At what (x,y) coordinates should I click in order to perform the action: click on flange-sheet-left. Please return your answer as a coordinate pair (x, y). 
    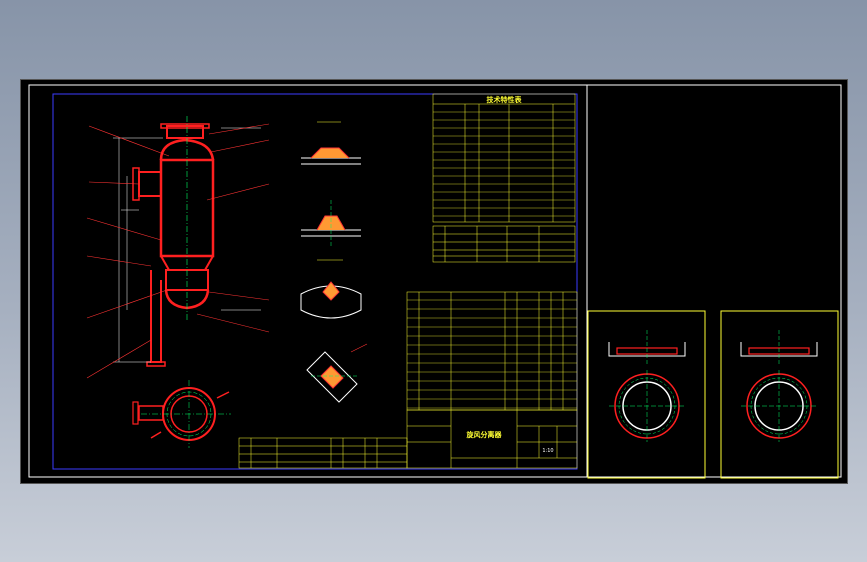
    Looking at the image, I should click on (646, 394).